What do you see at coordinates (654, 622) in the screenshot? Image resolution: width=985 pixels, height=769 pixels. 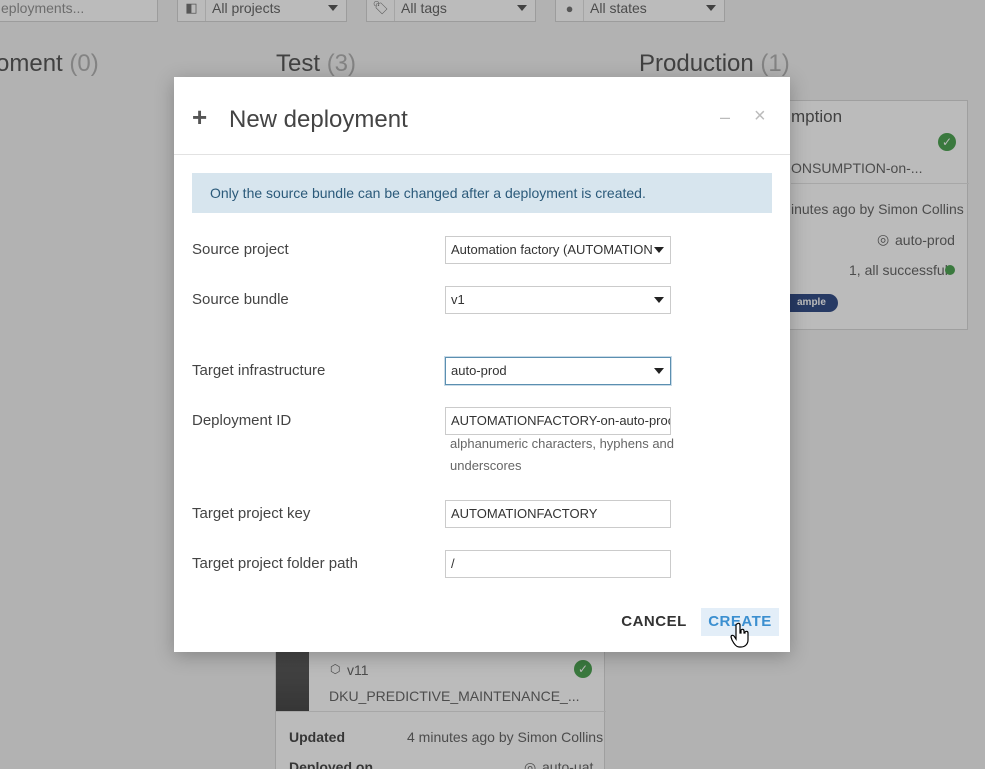 I see `cancel-button: CANCEL` at bounding box center [654, 622].